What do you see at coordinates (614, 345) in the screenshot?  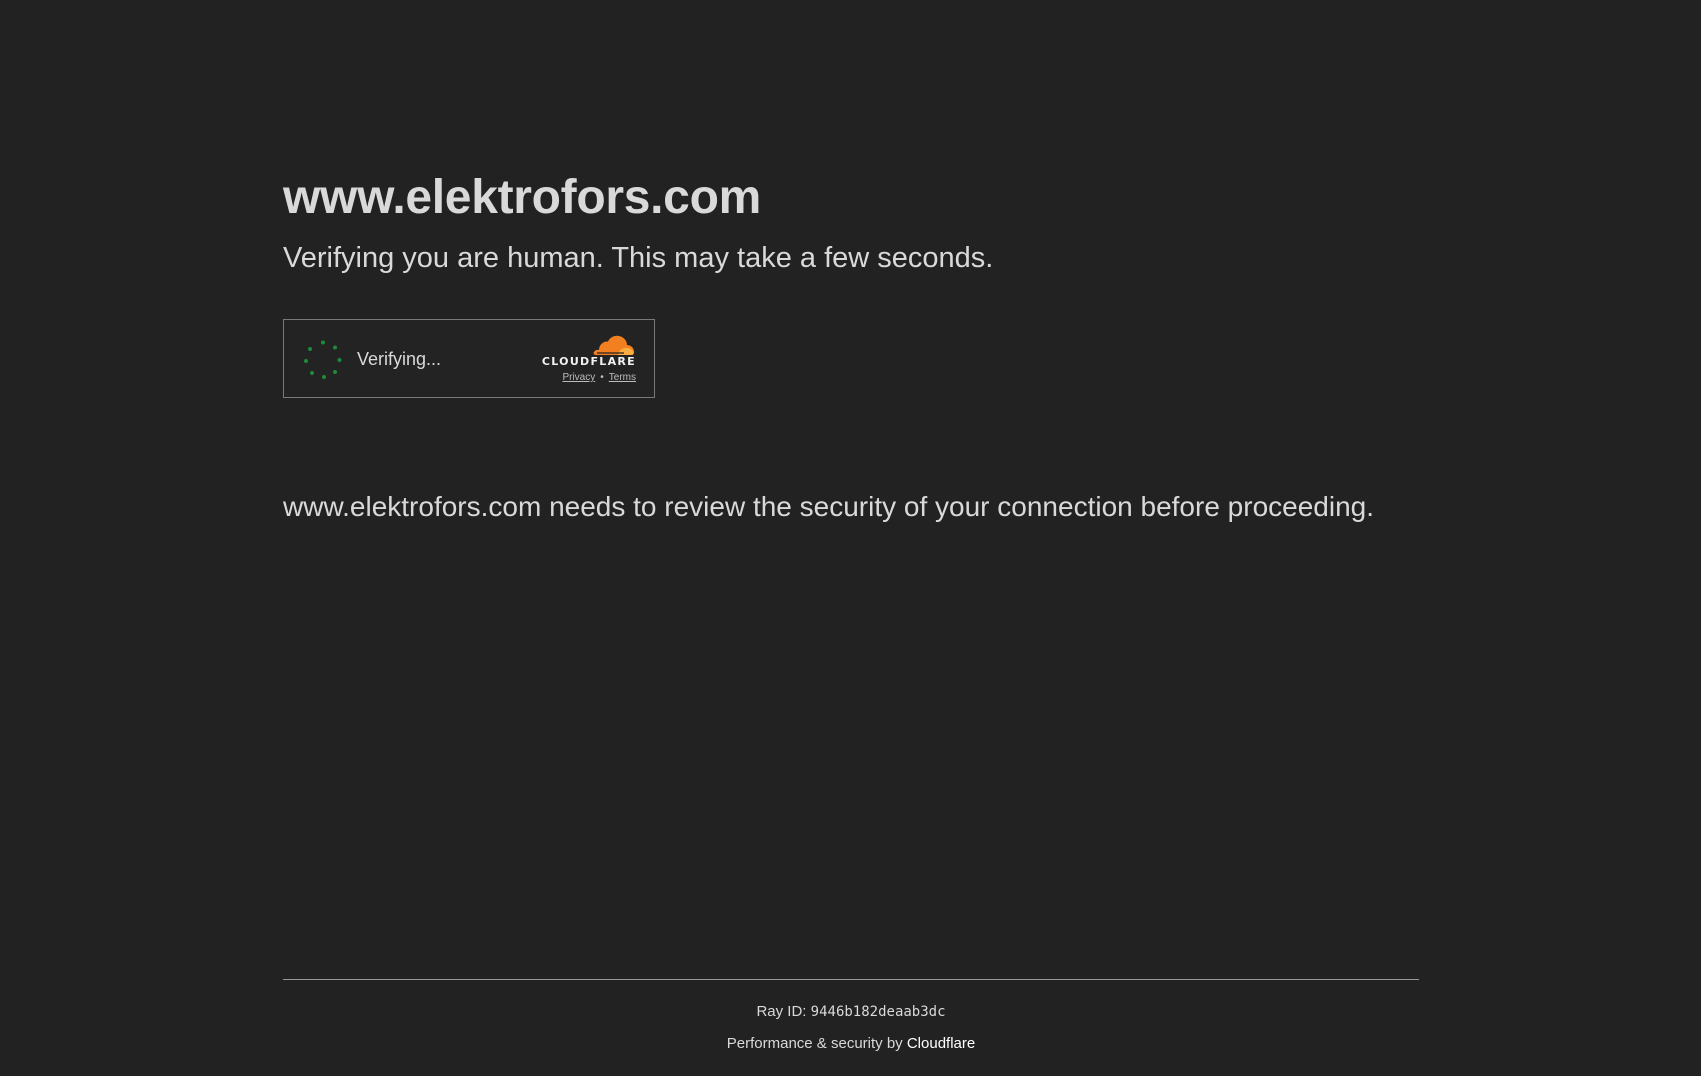 I see `cloudflare-cloud-icon` at bounding box center [614, 345].